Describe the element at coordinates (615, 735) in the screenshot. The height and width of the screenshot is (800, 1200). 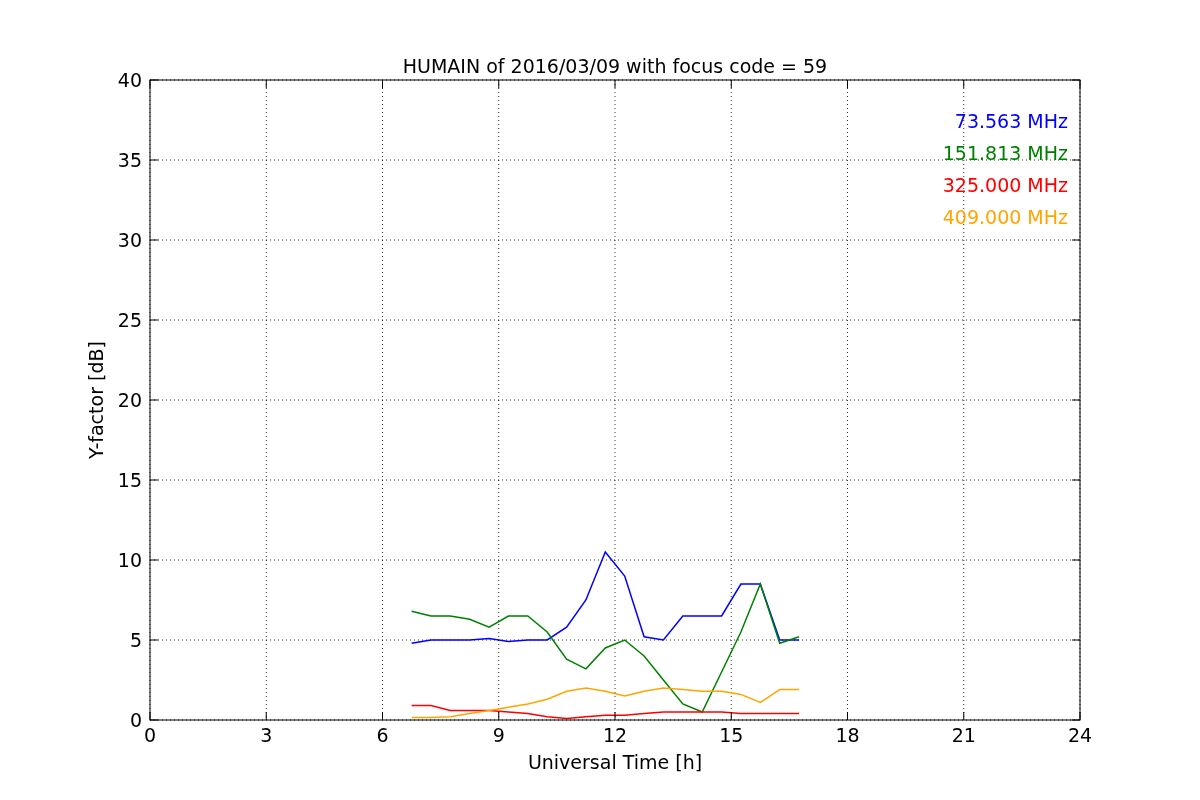
I see `x-tick-label: 12` at that location.